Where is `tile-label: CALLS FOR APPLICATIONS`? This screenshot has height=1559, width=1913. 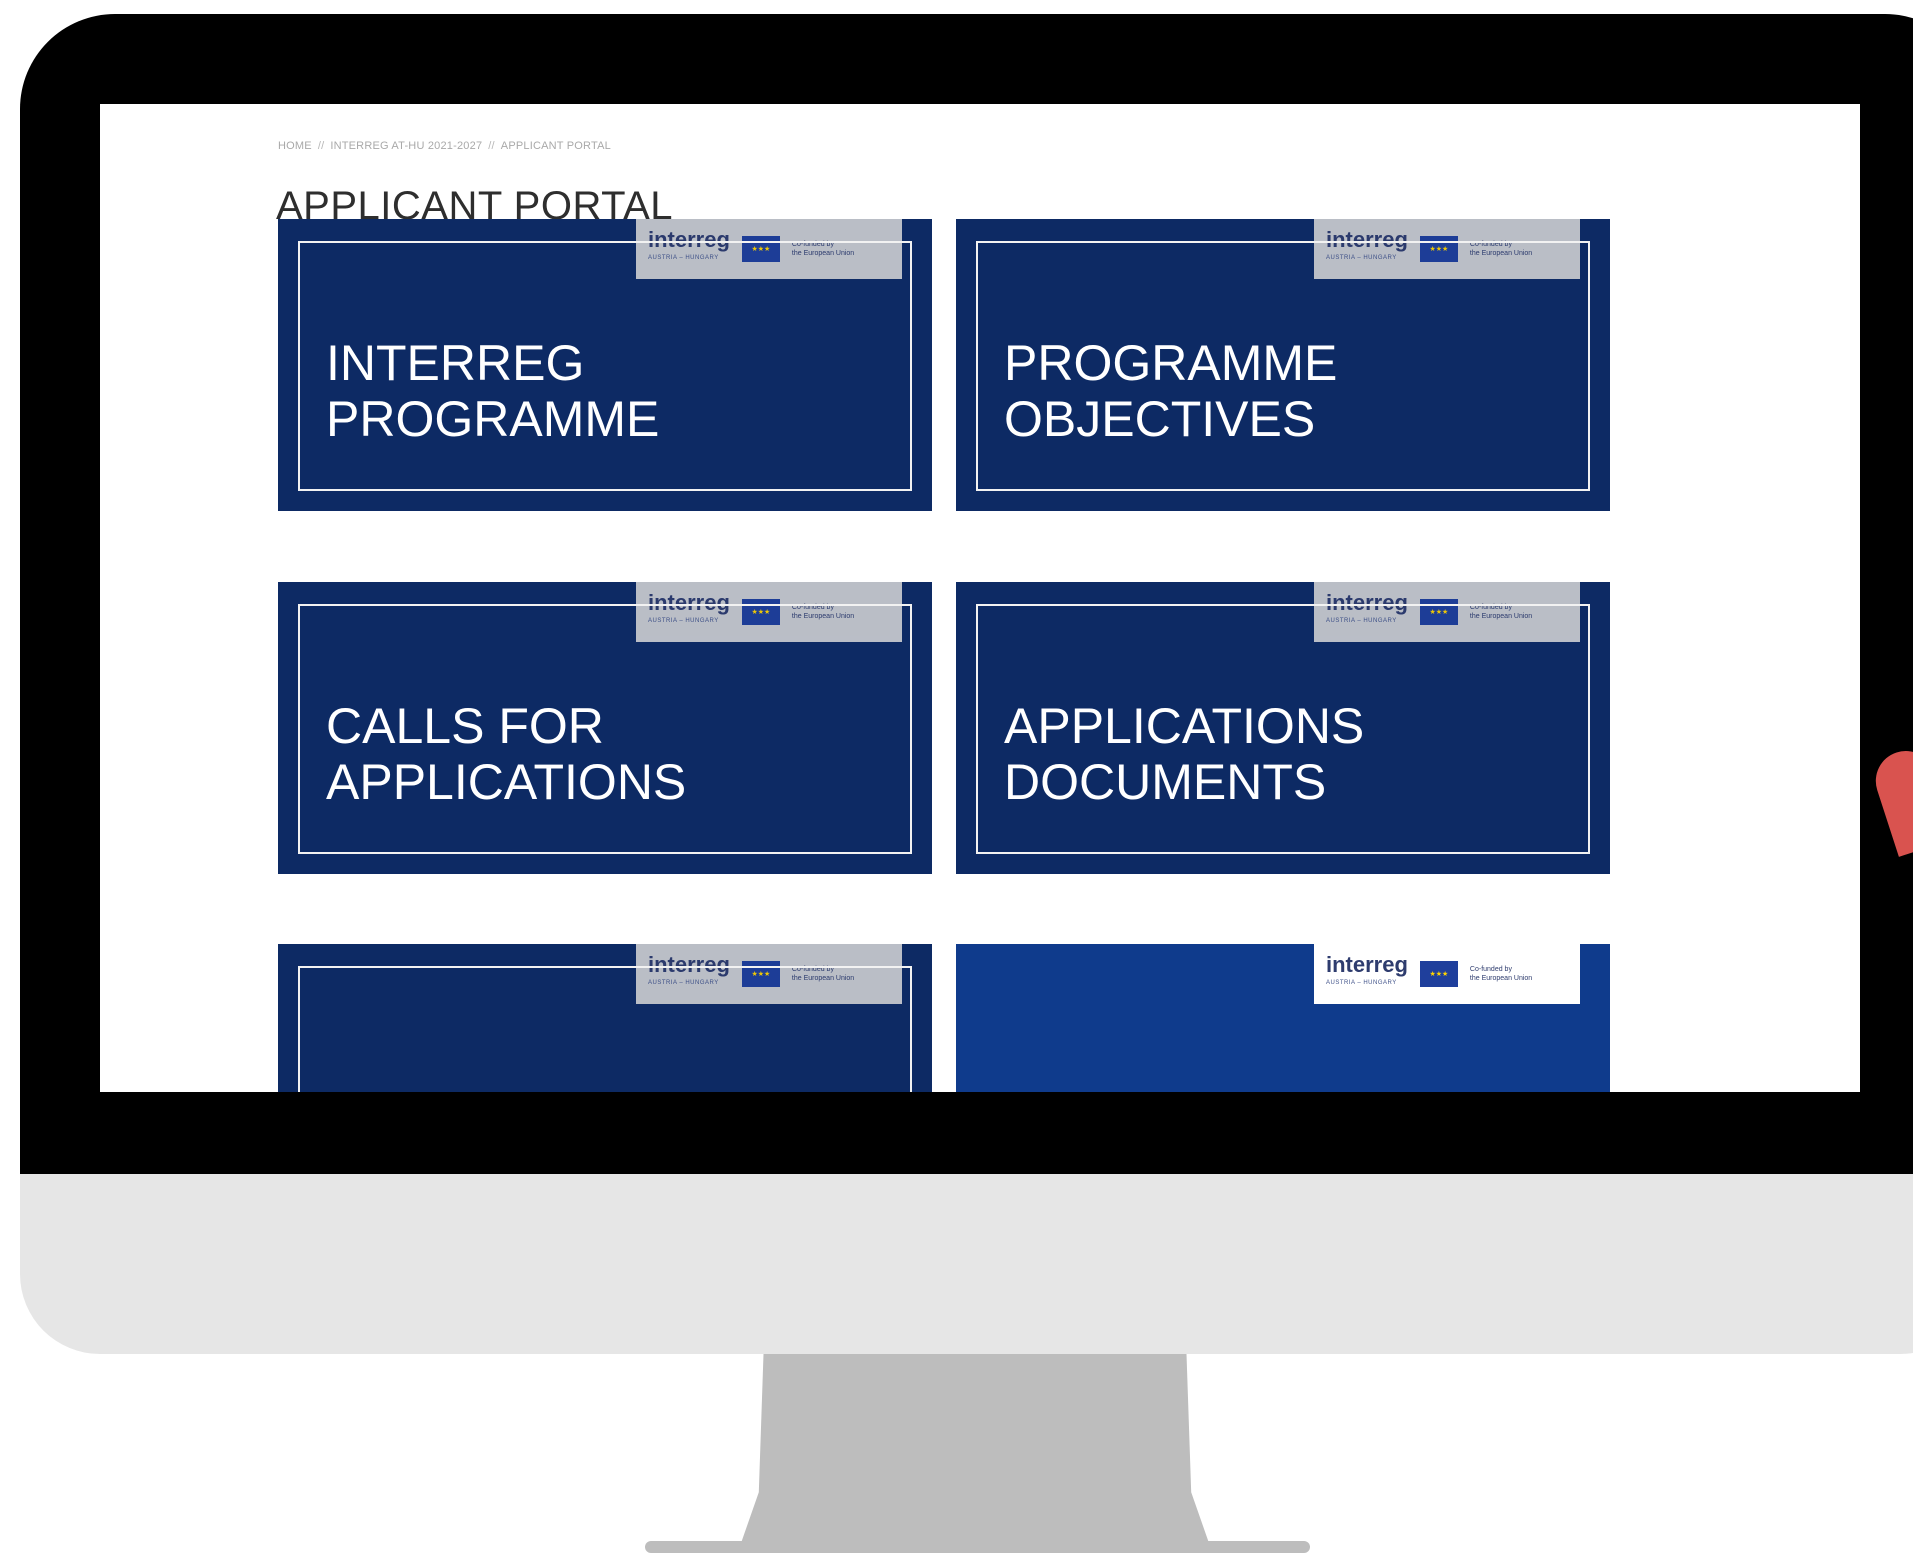
tile-label: CALLS FOR APPLICATIONS is located at coordinates (506, 754).